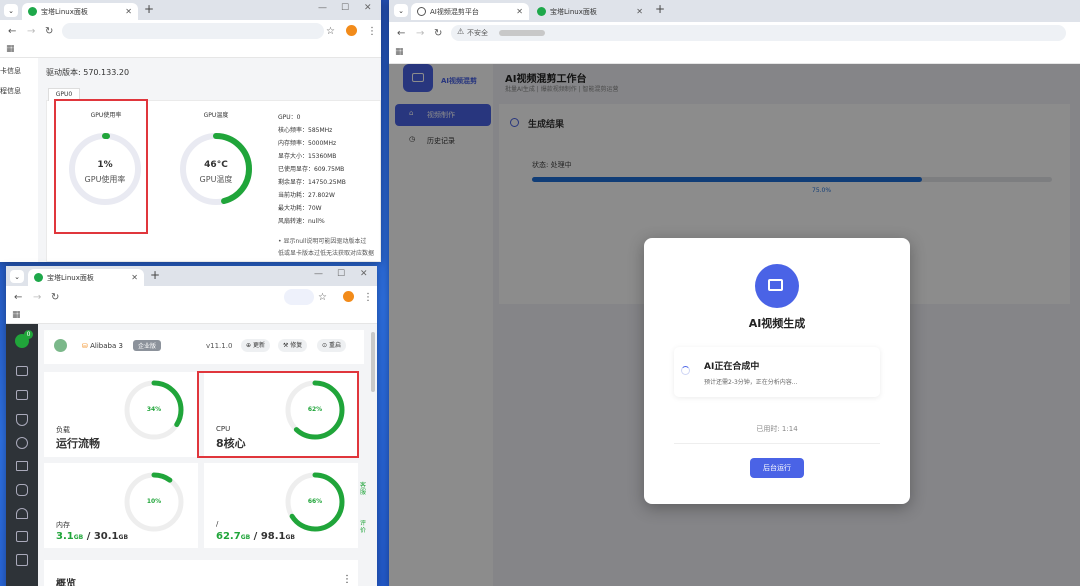 The width and height of the screenshot is (1080, 586). What do you see at coordinates (10, 91) in the screenshot?
I see `nav-item-process-info: 程信息` at bounding box center [10, 91].